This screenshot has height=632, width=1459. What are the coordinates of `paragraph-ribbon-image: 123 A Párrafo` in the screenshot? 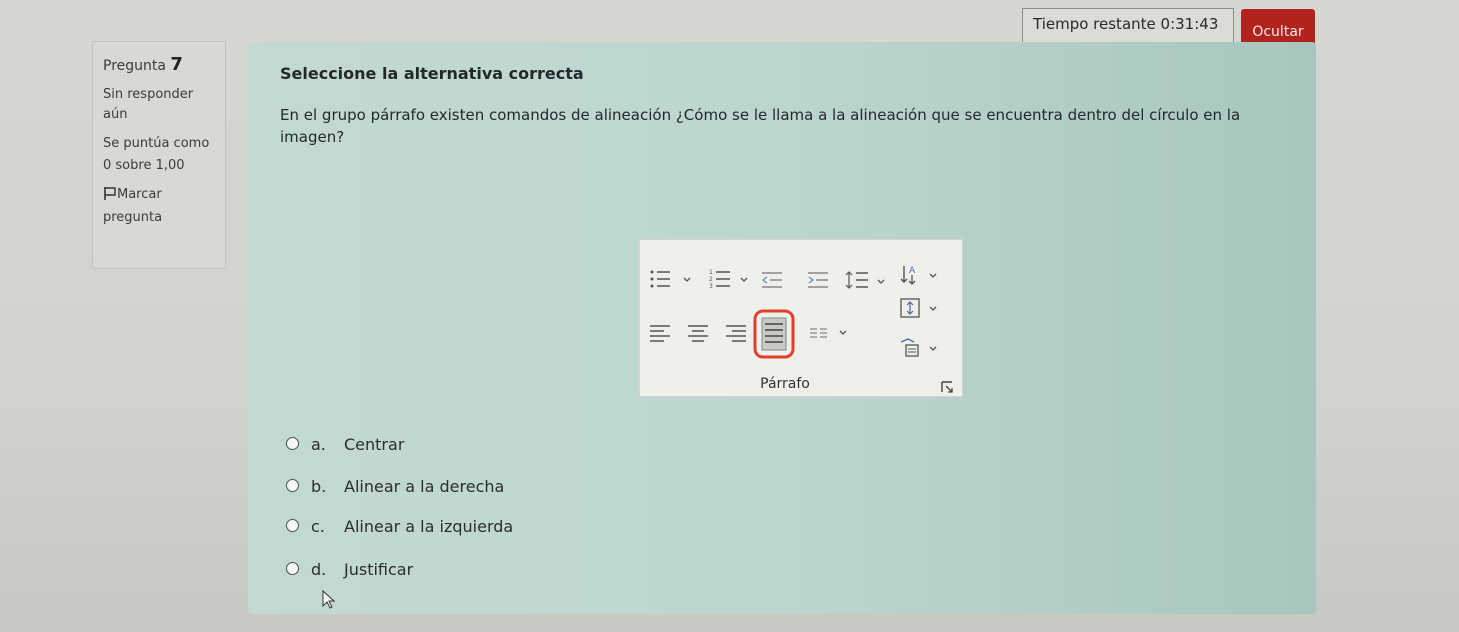 It's located at (801, 318).